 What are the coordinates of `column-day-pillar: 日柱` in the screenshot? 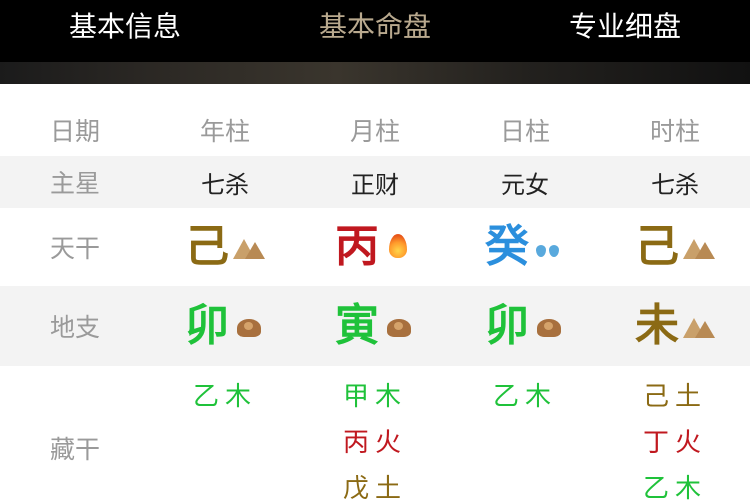 It's located at (524, 131).